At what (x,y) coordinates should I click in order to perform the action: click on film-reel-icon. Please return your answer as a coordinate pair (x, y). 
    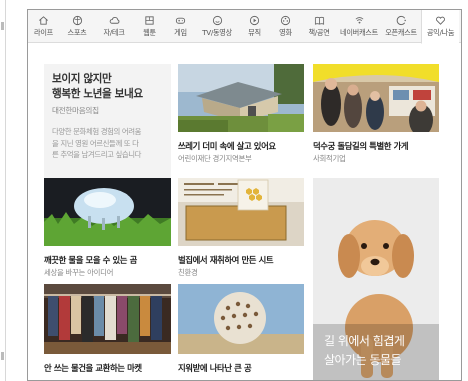
    Looking at the image, I should click on (286, 20).